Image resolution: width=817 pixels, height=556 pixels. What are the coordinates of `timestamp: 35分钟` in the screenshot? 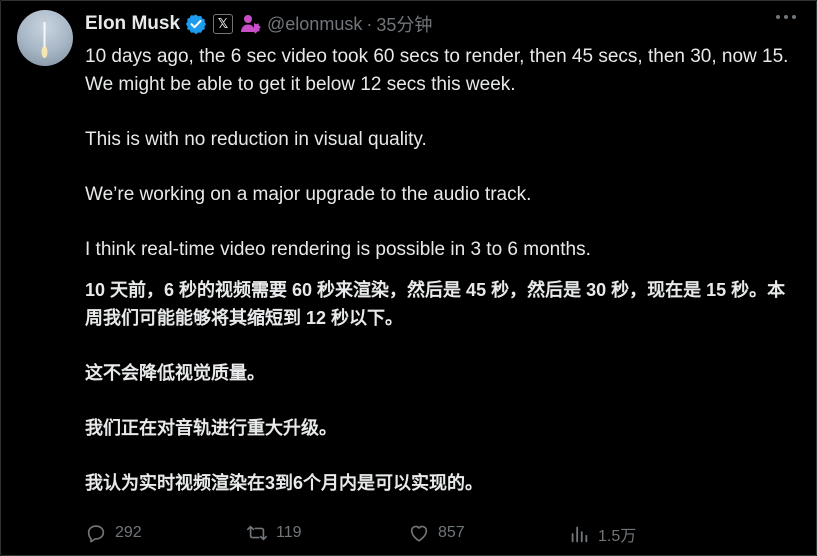 It's located at (404, 24).